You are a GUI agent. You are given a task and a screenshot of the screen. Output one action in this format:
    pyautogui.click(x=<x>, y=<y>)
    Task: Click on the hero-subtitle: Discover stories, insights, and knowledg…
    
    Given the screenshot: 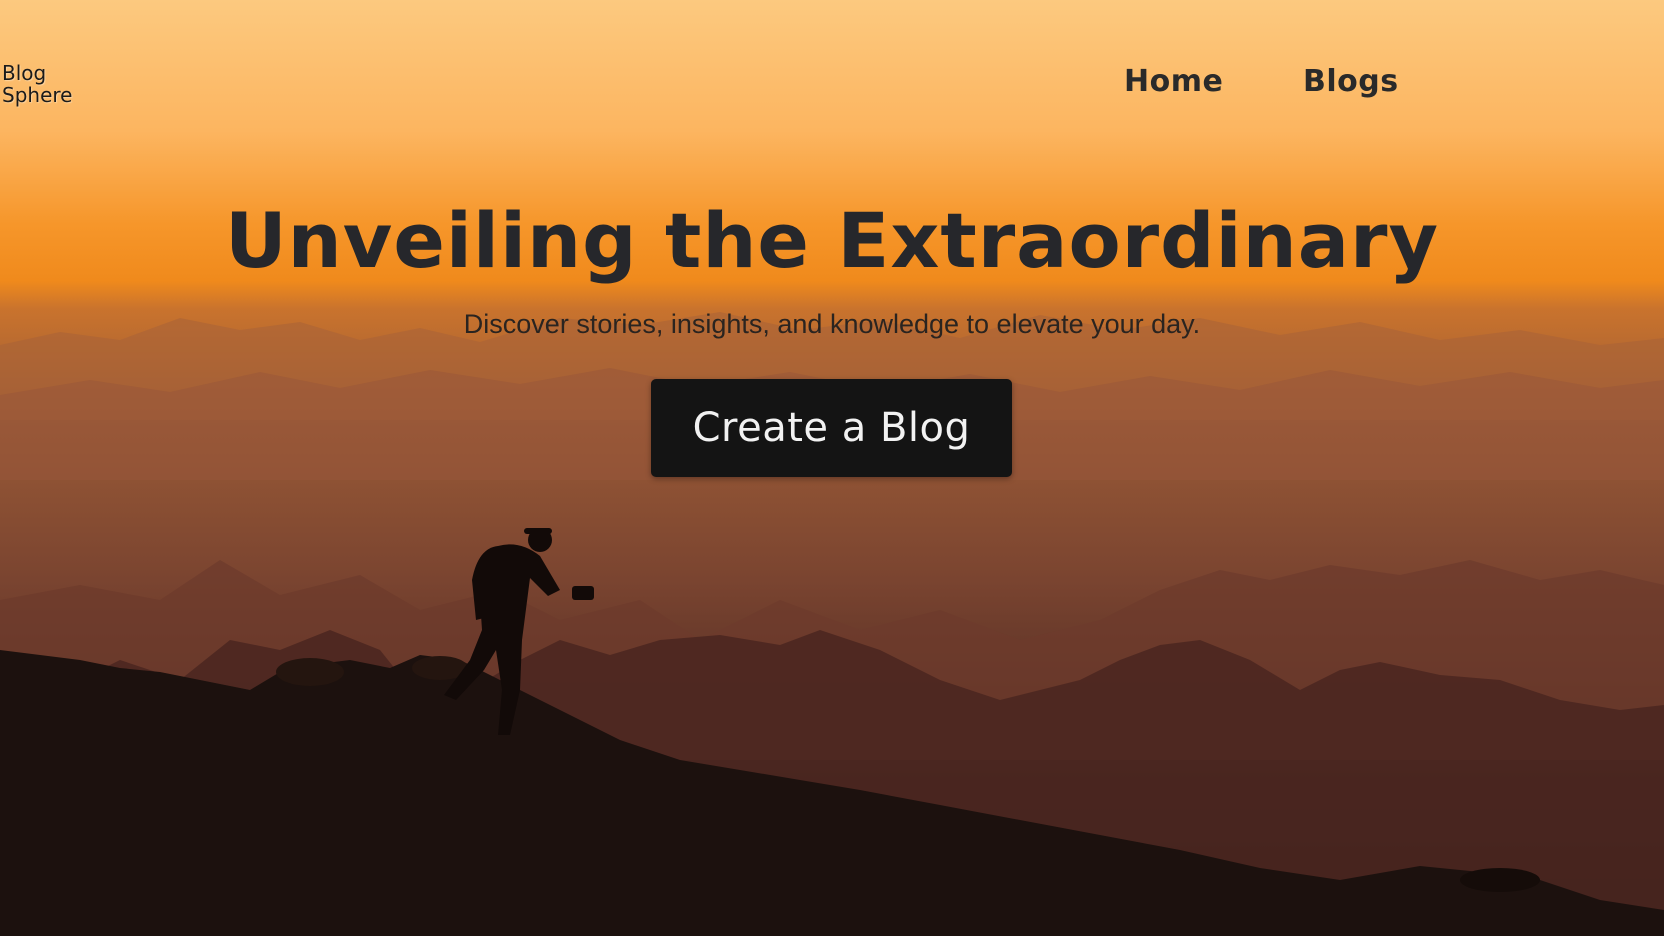 What is the action you would take?
    pyautogui.click(x=832, y=324)
    